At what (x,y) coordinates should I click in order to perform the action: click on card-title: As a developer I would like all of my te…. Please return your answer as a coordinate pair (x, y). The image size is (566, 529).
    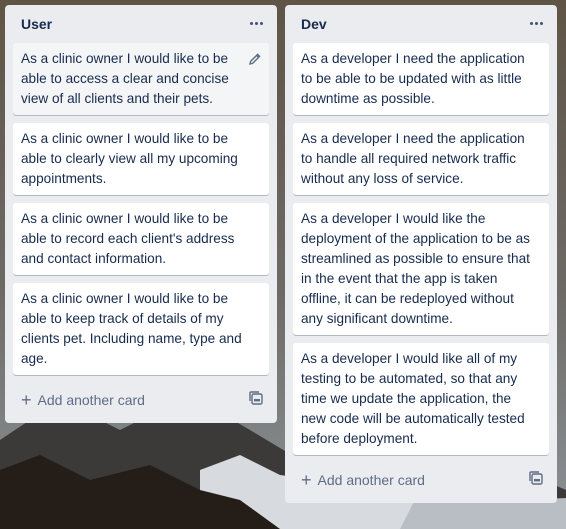
    Looking at the image, I should click on (413, 398).